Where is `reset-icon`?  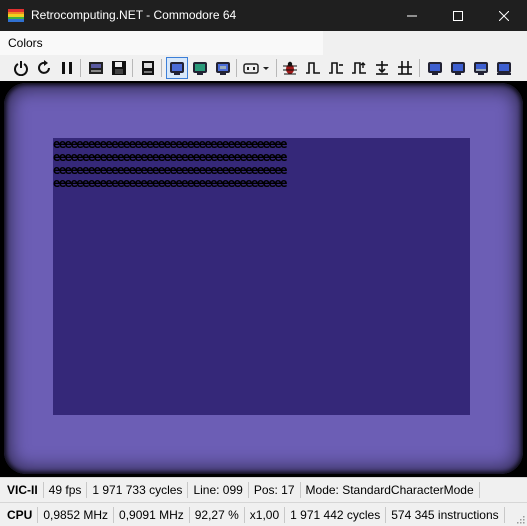
reset-icon is located at coordinates (44, 67).